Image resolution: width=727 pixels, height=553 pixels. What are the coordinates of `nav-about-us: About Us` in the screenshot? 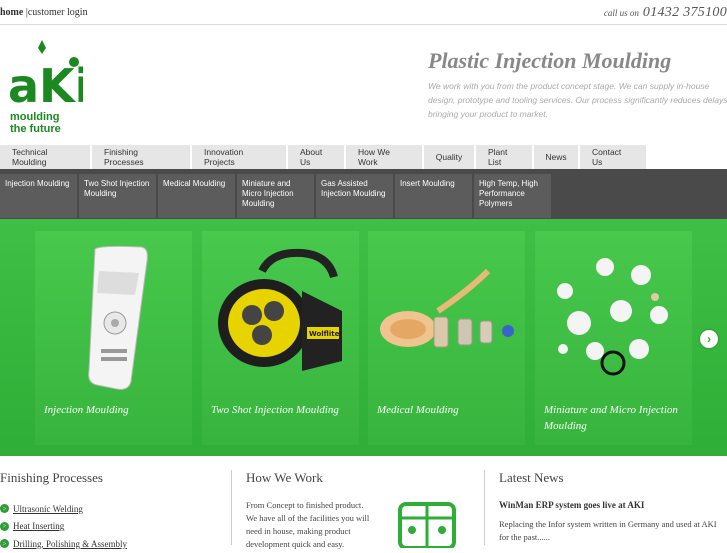 It's located at (317, 157).